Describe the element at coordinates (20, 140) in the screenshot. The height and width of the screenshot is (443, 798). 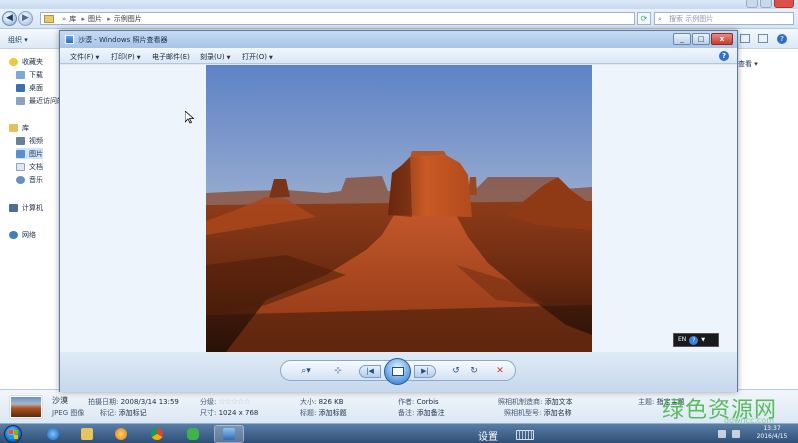
I see `videos-icon` at that location.